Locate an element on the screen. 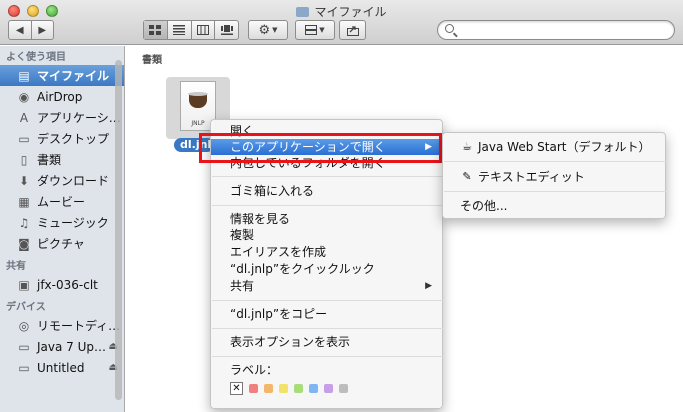  menu-item-label: ラベル： is located at coordinates (254, 370).